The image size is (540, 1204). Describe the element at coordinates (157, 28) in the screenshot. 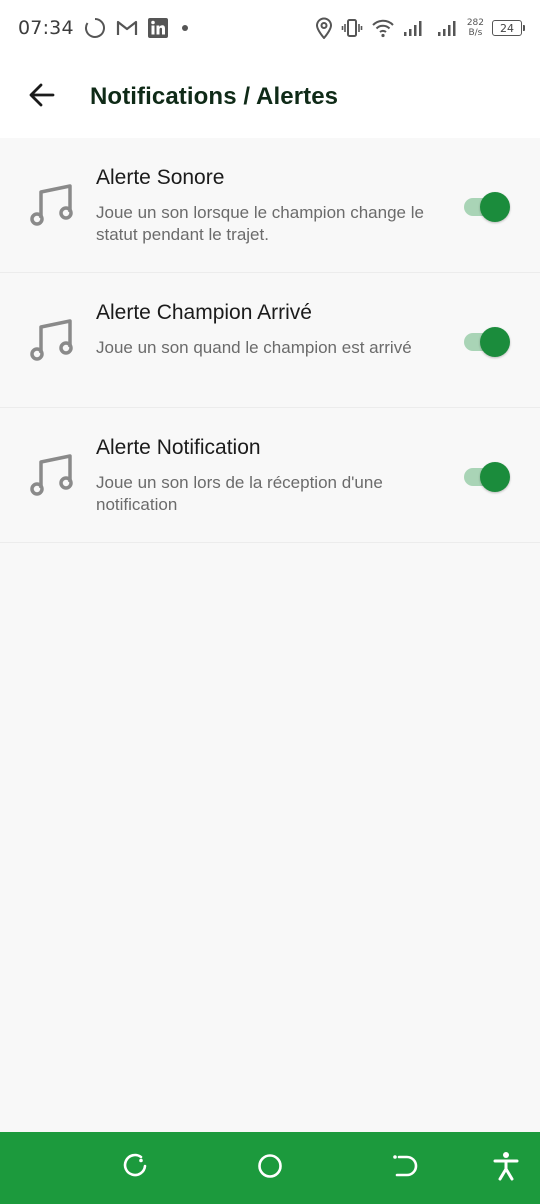

I see `linkedin-icon` at that location.